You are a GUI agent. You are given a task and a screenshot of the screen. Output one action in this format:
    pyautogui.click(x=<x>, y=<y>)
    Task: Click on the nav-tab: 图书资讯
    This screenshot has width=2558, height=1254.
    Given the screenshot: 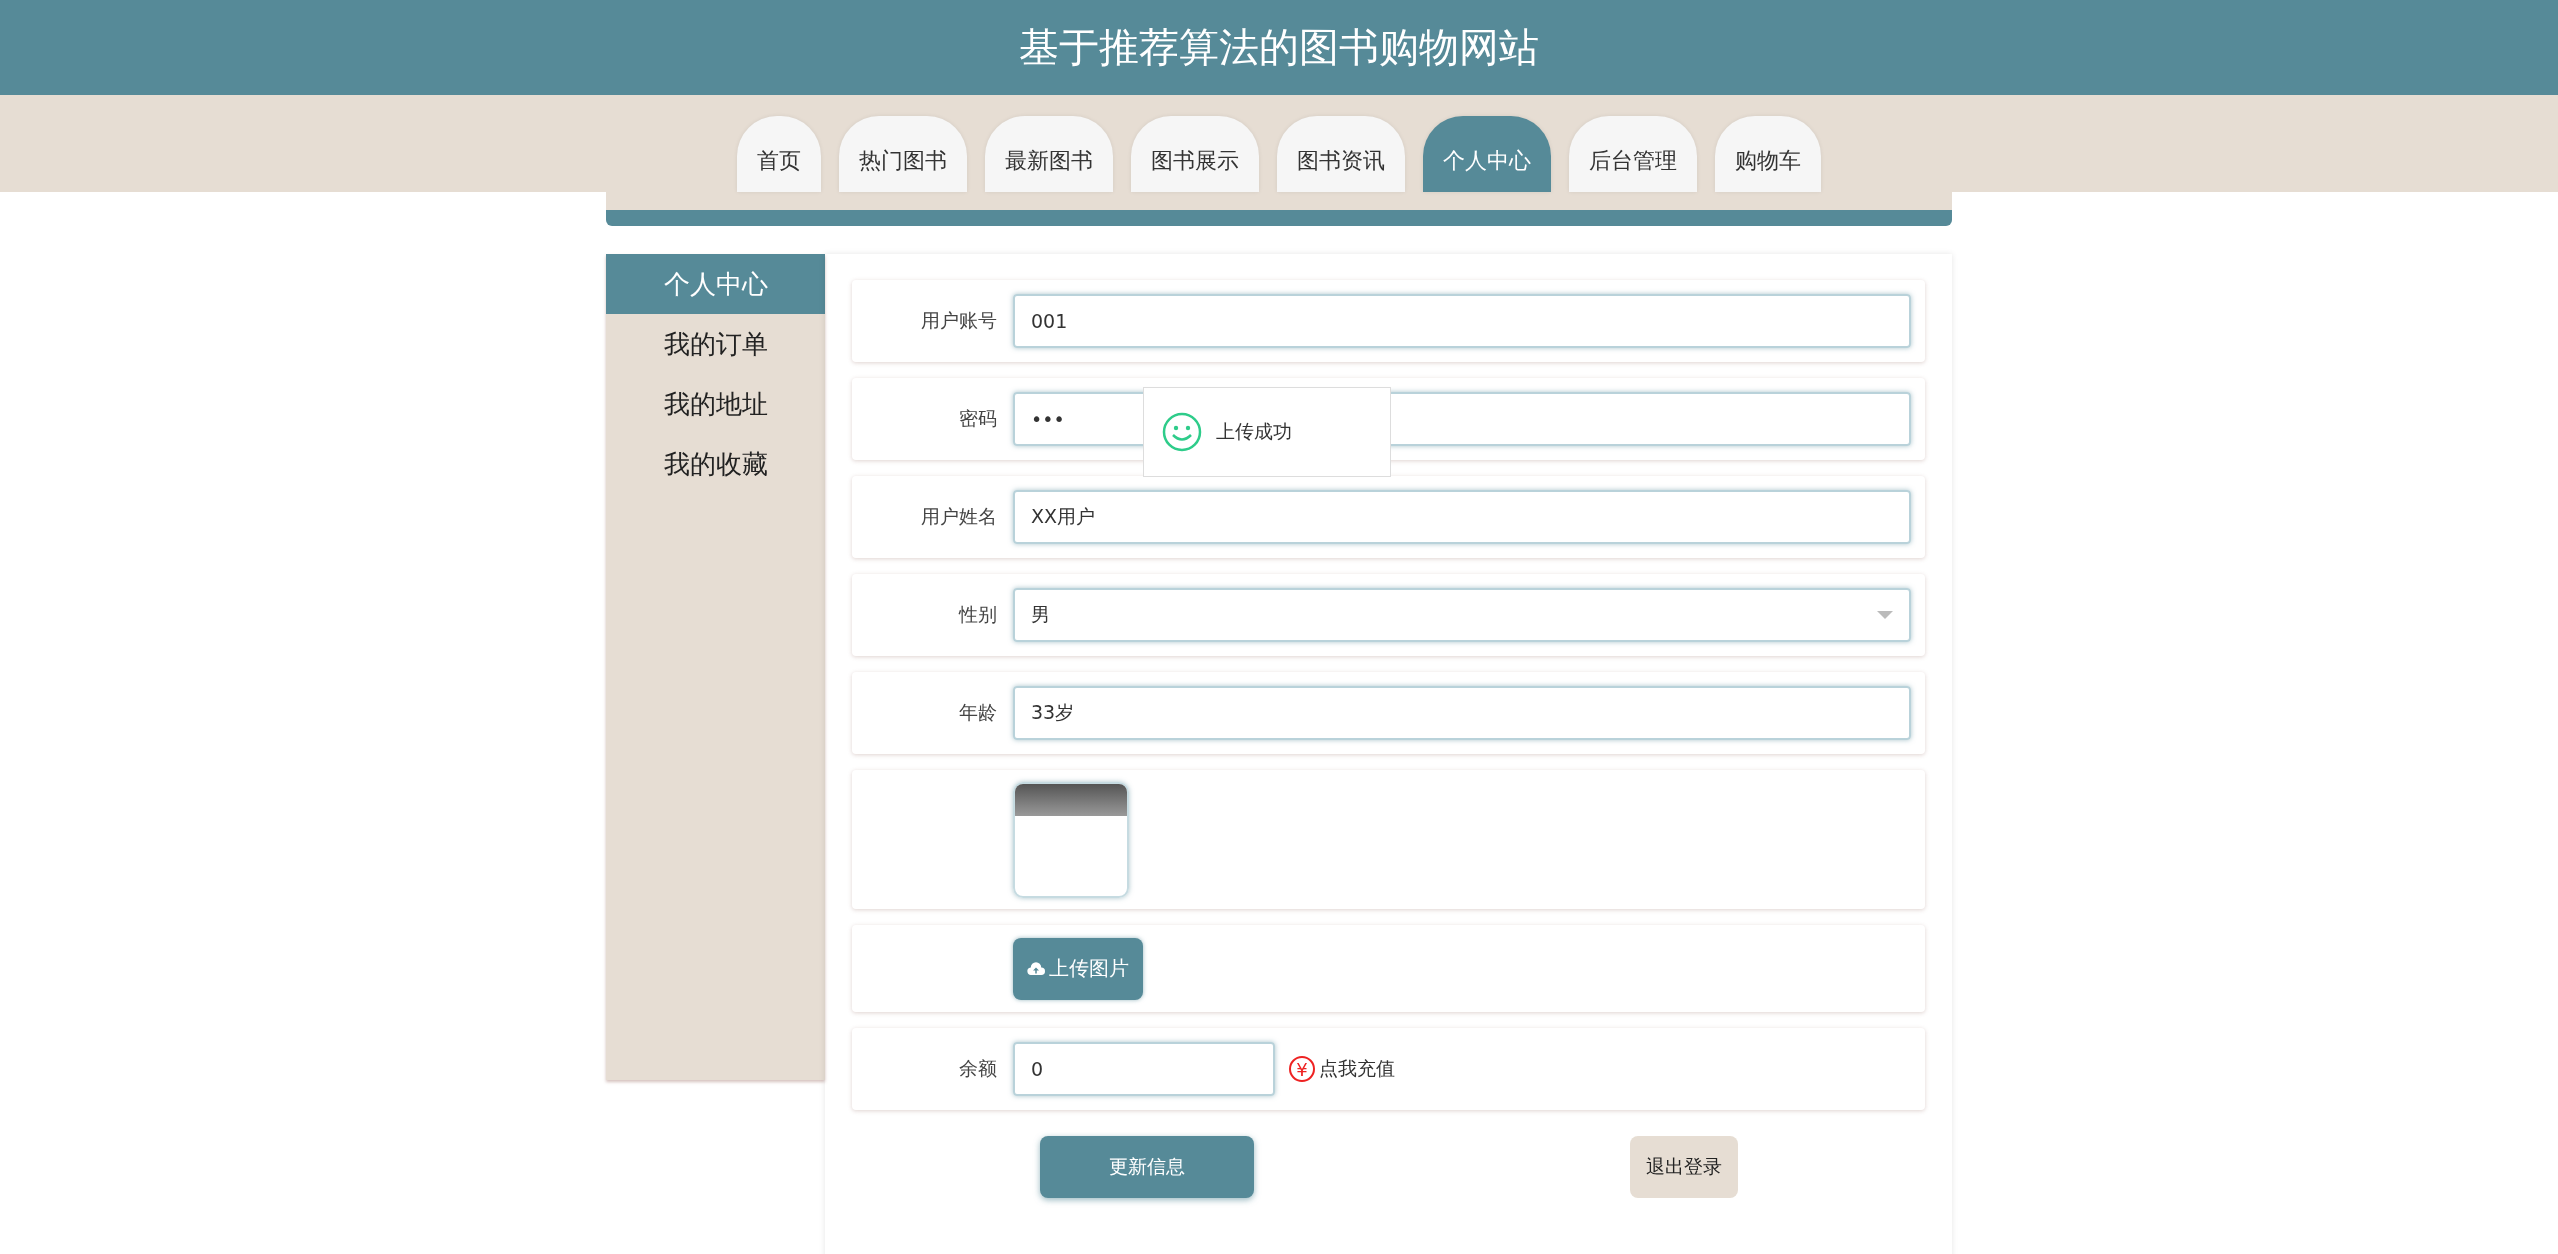 What is the action you would take?
    pyautogui.click(x=1341, y=154)
    